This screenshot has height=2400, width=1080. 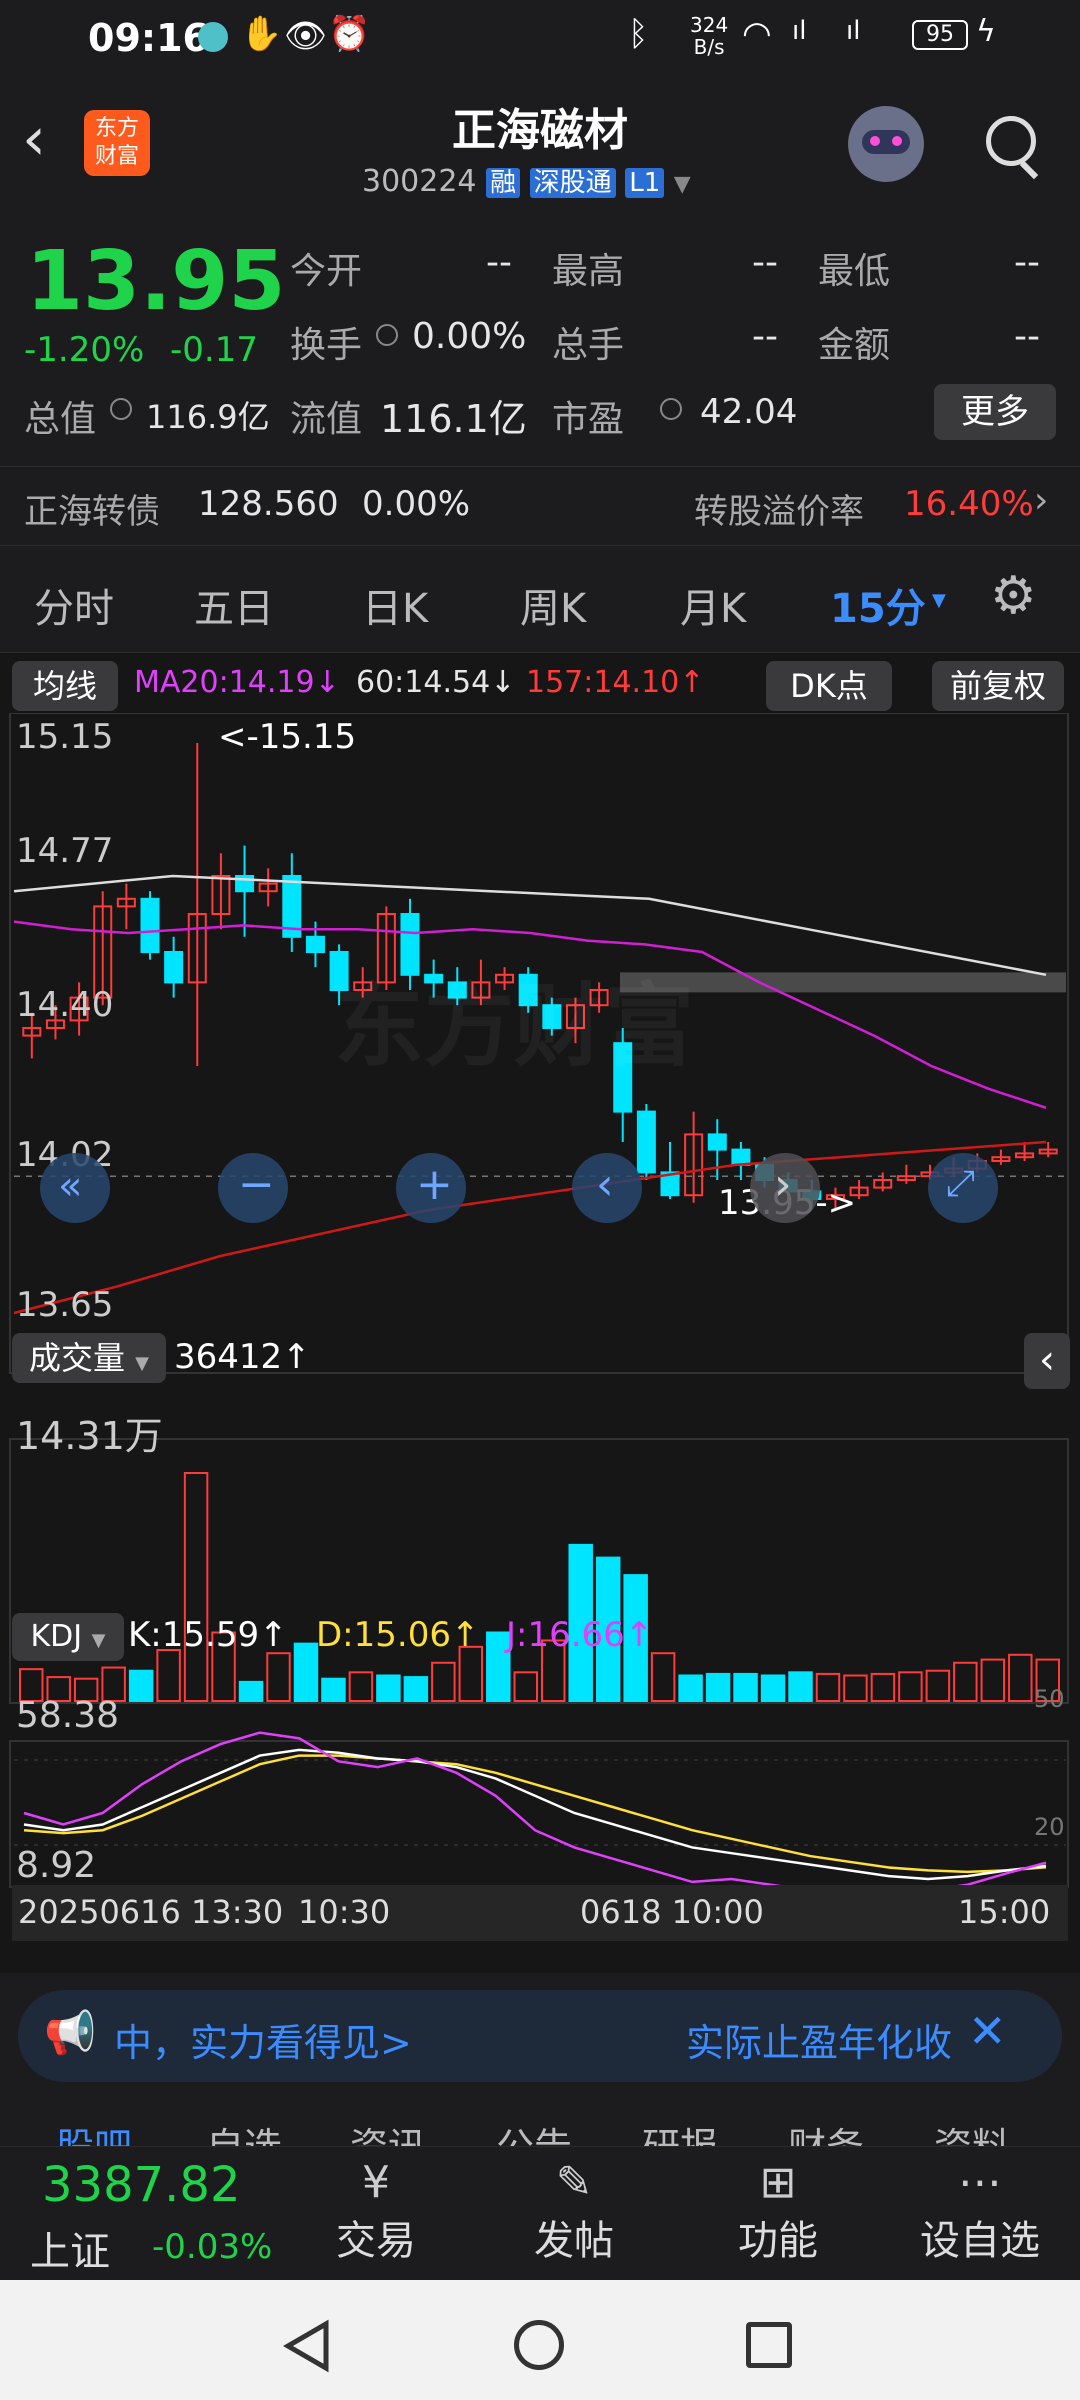 I want to click on nav-add-watch: ⋯ 设自选, so click(x=980, y=2214).